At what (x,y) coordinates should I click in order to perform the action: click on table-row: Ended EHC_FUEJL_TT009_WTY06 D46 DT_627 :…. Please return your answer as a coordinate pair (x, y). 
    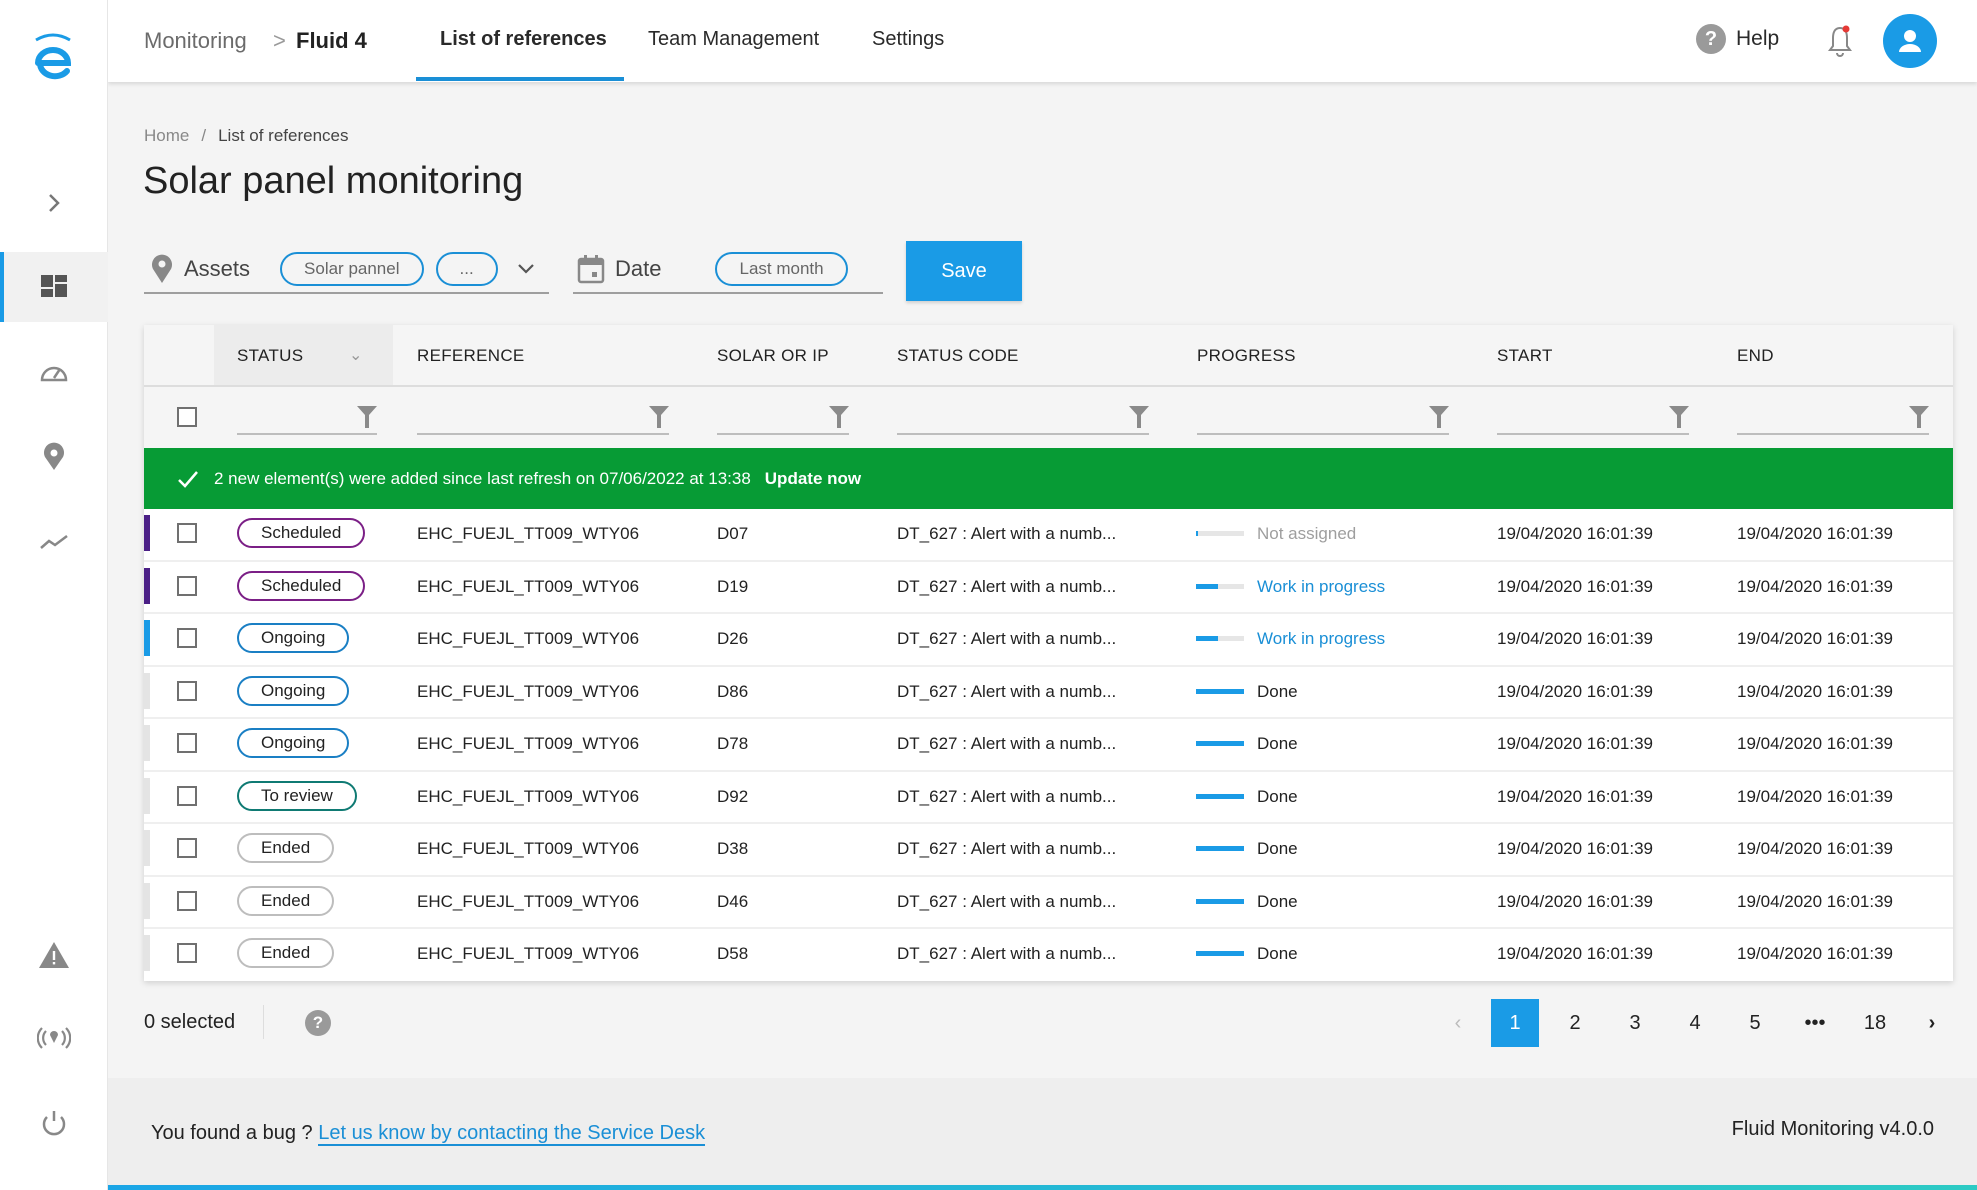
    Looking at the image, I should click on (1048, 903).